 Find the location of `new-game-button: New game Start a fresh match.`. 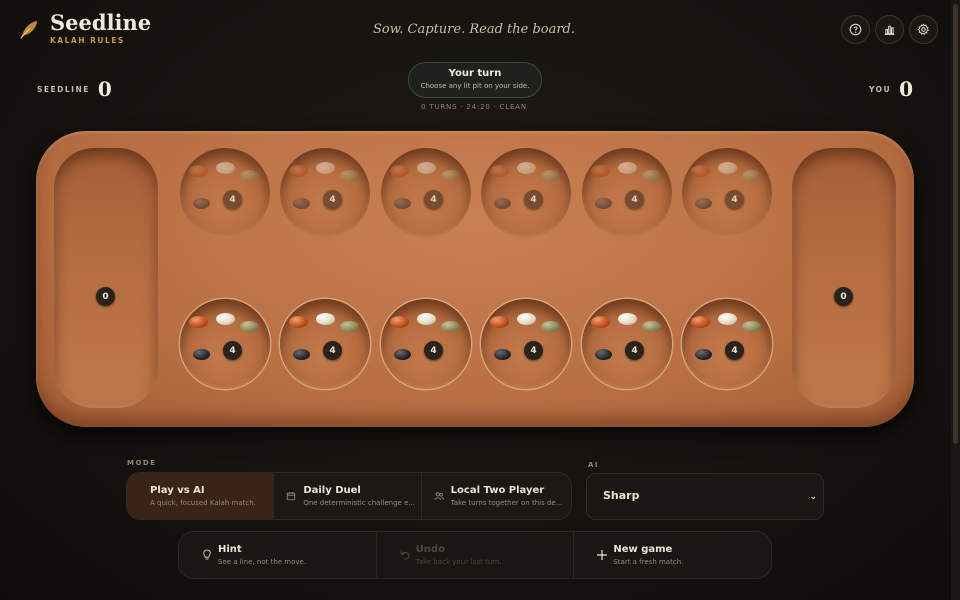

new-game-button: New game Start a fresh match. is located at coordinates (672, 555).